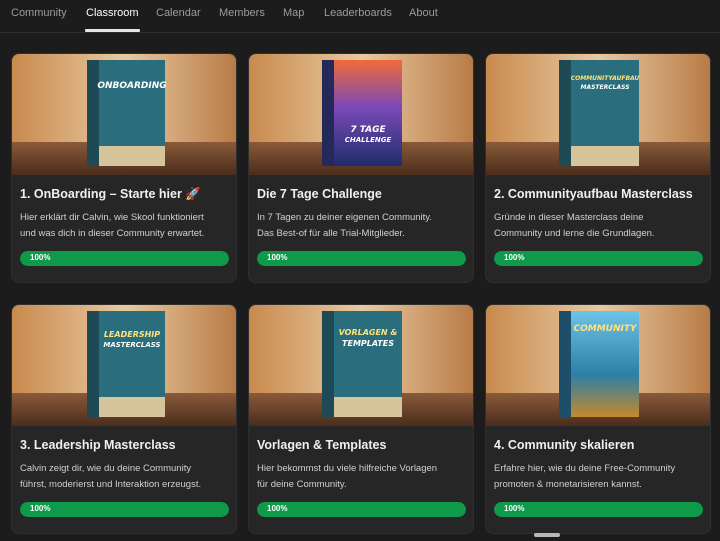  Describe the element at coordinates (574, 233) in the screenshot. I see `course-description-line: Community und lerne die Grundlagen.` at that location.